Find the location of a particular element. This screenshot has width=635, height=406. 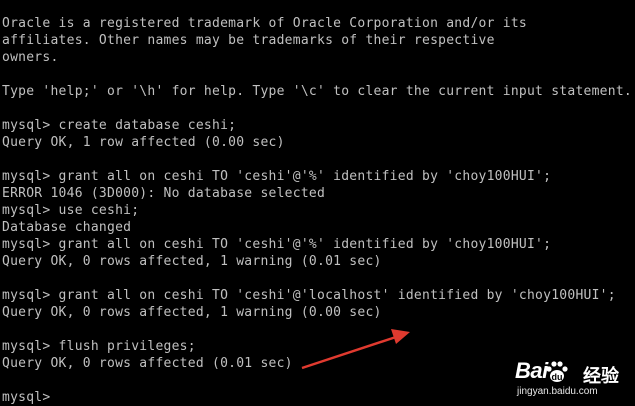

output-line: Query OK, 0 rows affected (0.01 sec) is located at coordinates (147, 363).